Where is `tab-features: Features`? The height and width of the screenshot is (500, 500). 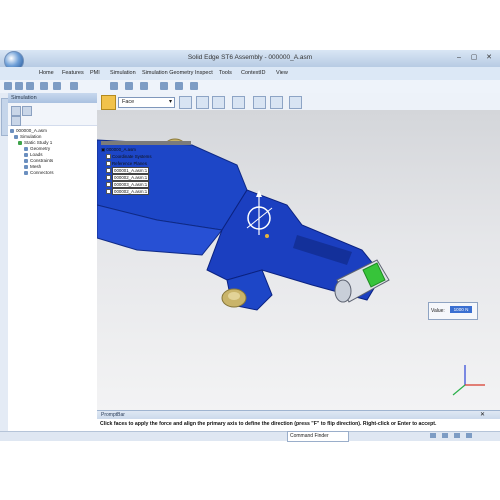 tab-features: Features is located at coordinates (73, 73).